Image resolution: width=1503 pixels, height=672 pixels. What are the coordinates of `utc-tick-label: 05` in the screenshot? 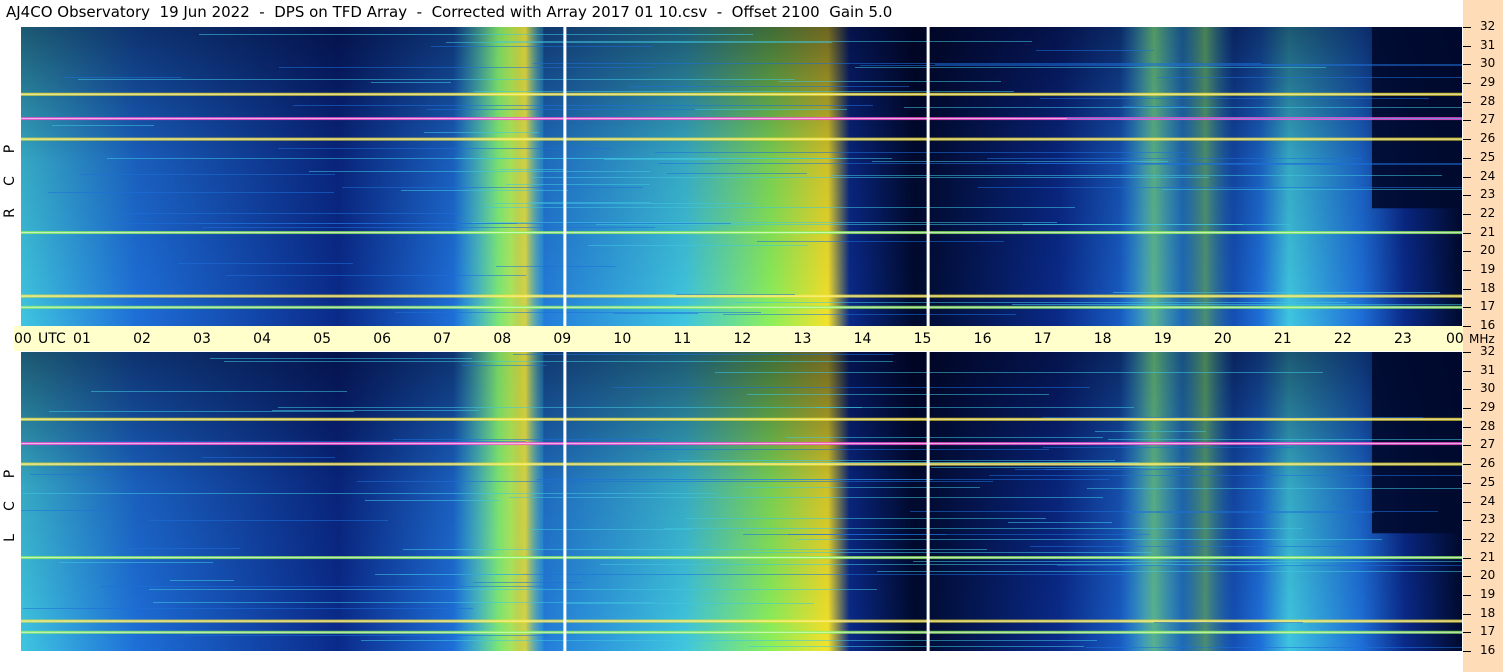 It's located at (322, 339).